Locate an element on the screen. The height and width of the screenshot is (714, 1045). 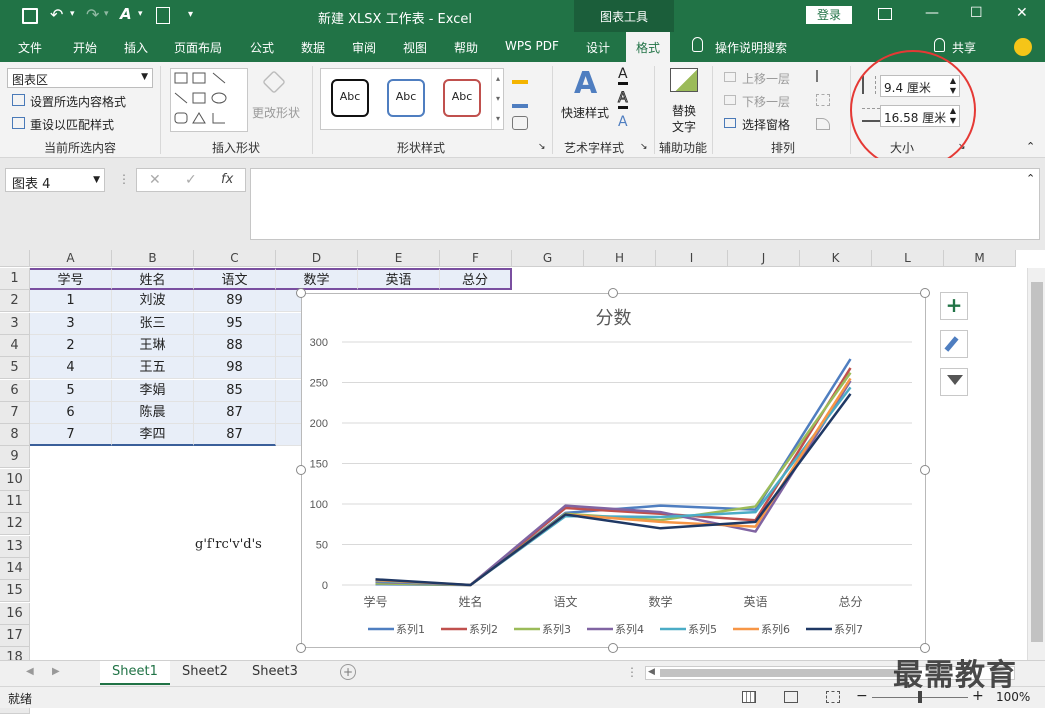
selection-pane-button: 选择窗格 is located at coordinates (766, 124).